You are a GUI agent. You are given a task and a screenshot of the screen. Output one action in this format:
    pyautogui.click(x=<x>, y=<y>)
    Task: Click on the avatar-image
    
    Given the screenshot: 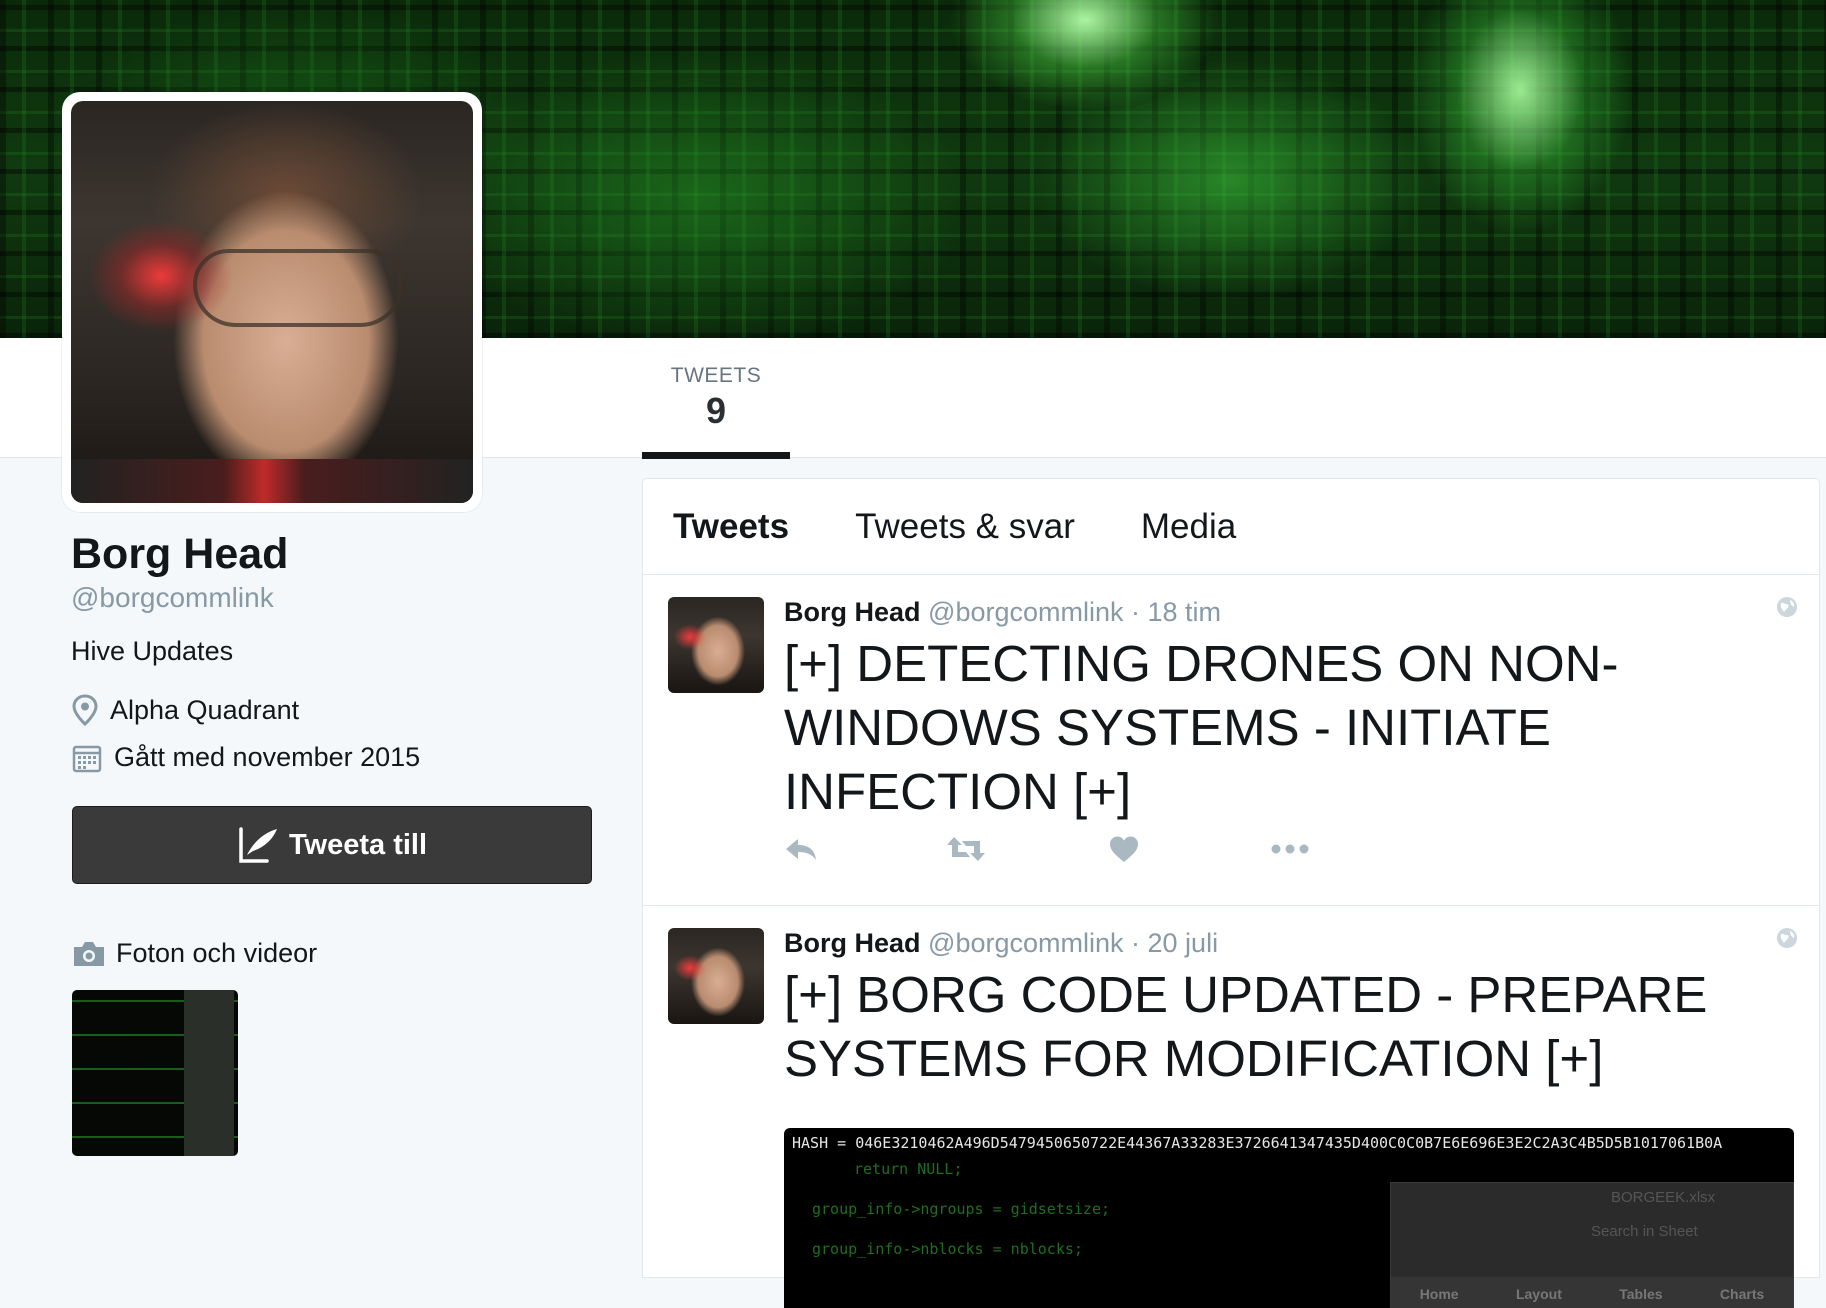 What is the action you would take?
    pyautogui.click(x=272, y=302)
    